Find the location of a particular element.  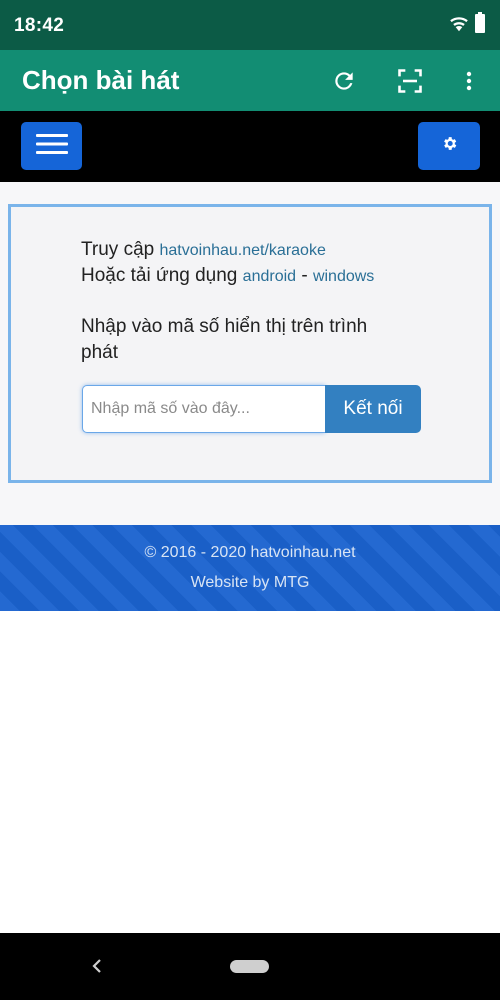

access-line: Truy cập hatvoinhau.net/karaoke is located at coordinates (203, 250).